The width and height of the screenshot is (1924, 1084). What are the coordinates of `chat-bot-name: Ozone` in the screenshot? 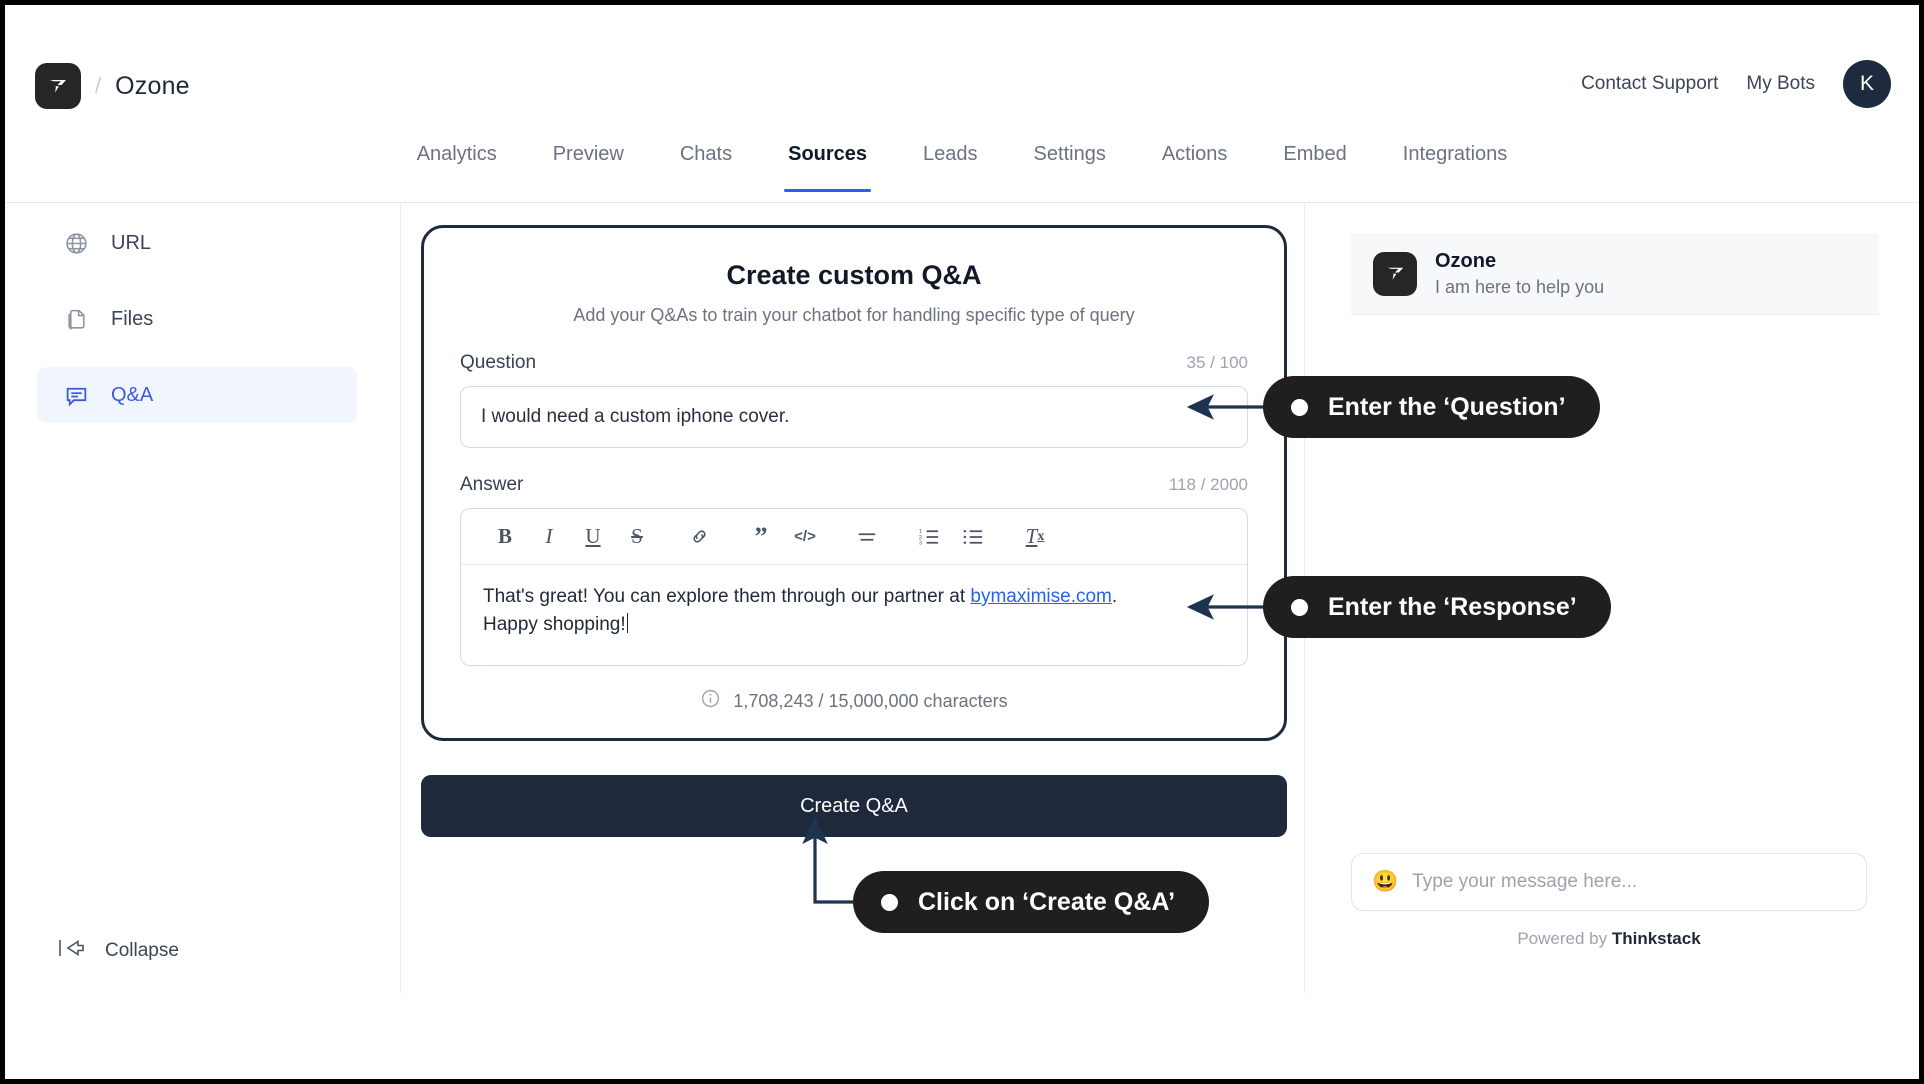 It's located at (1466, 260).